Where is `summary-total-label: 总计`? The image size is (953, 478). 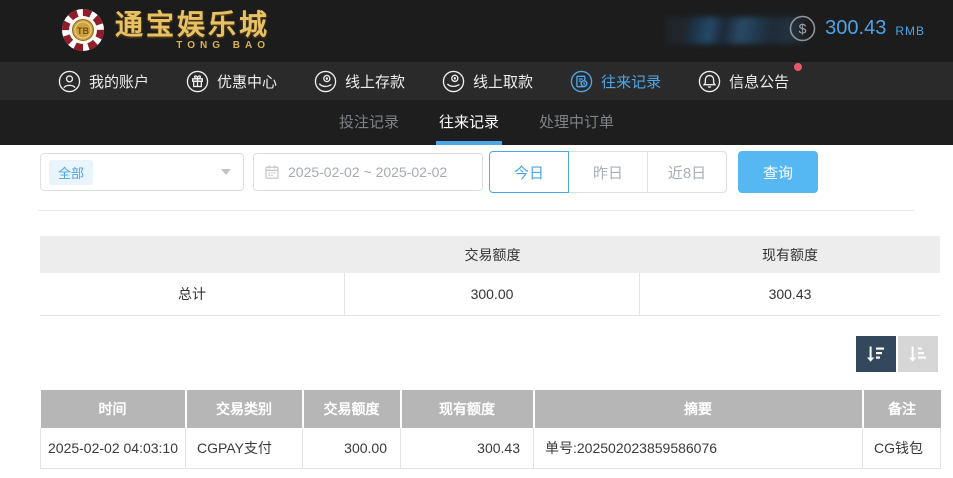
summary-total-label: 总计 is located at coordinates (192, 294).